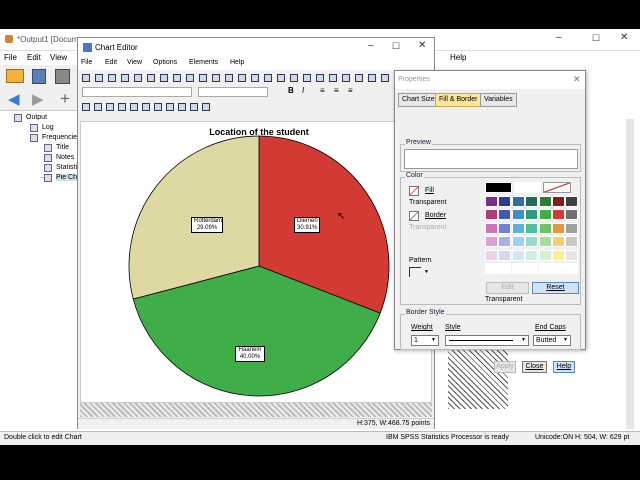  I want to click on font-size-select, so click(233, 92).